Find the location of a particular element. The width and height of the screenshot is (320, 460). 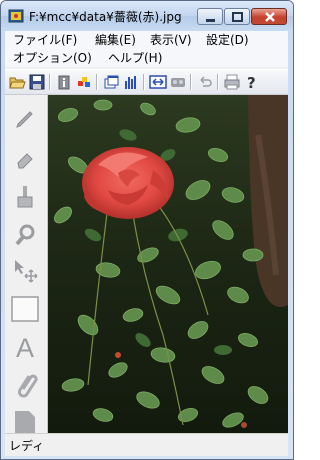

window-icon is located at coordinates (111, 82).